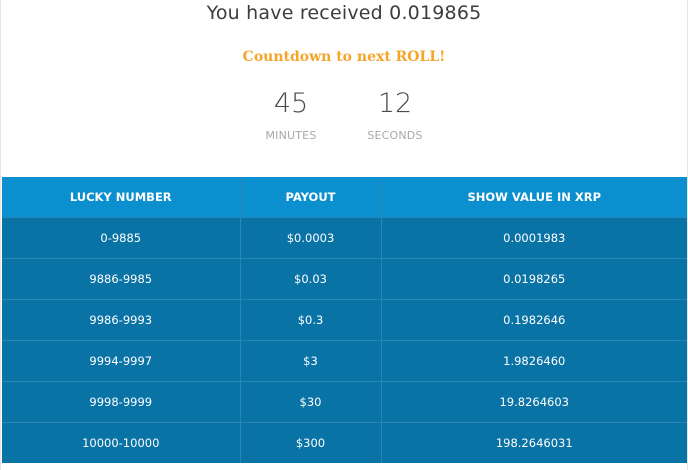 This screenshot has height=470, width=688. I want to click on payout-cell: $0.3, so click(311, 320).